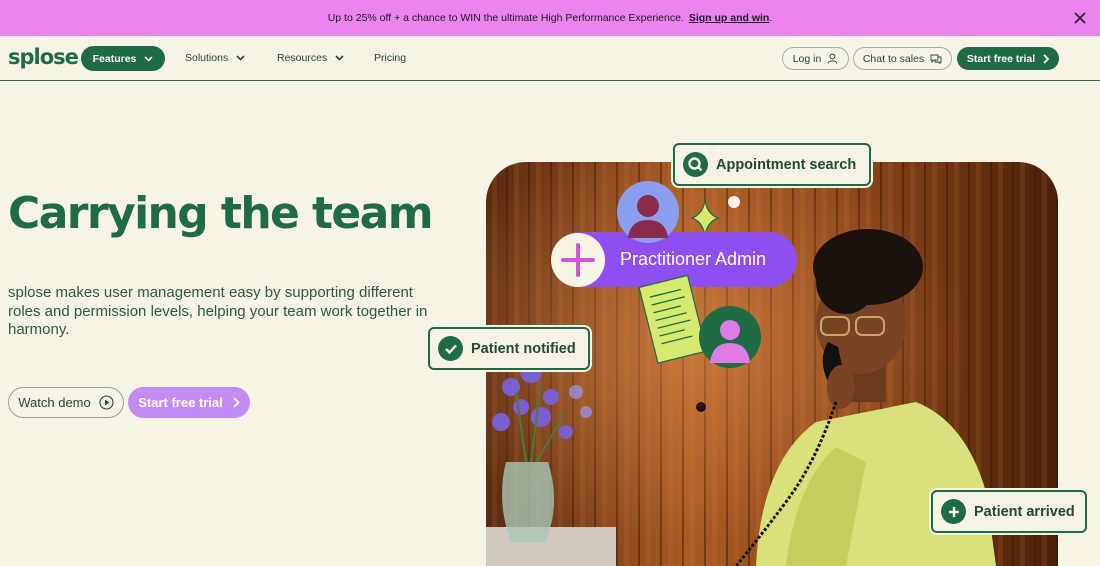 The width and height of the screenshot is (1100, 566). What do you see at coordinates (207, 58) in the screenshot?
I see `nav-solutions-label: Solutions` at bounding box center [207, 58].